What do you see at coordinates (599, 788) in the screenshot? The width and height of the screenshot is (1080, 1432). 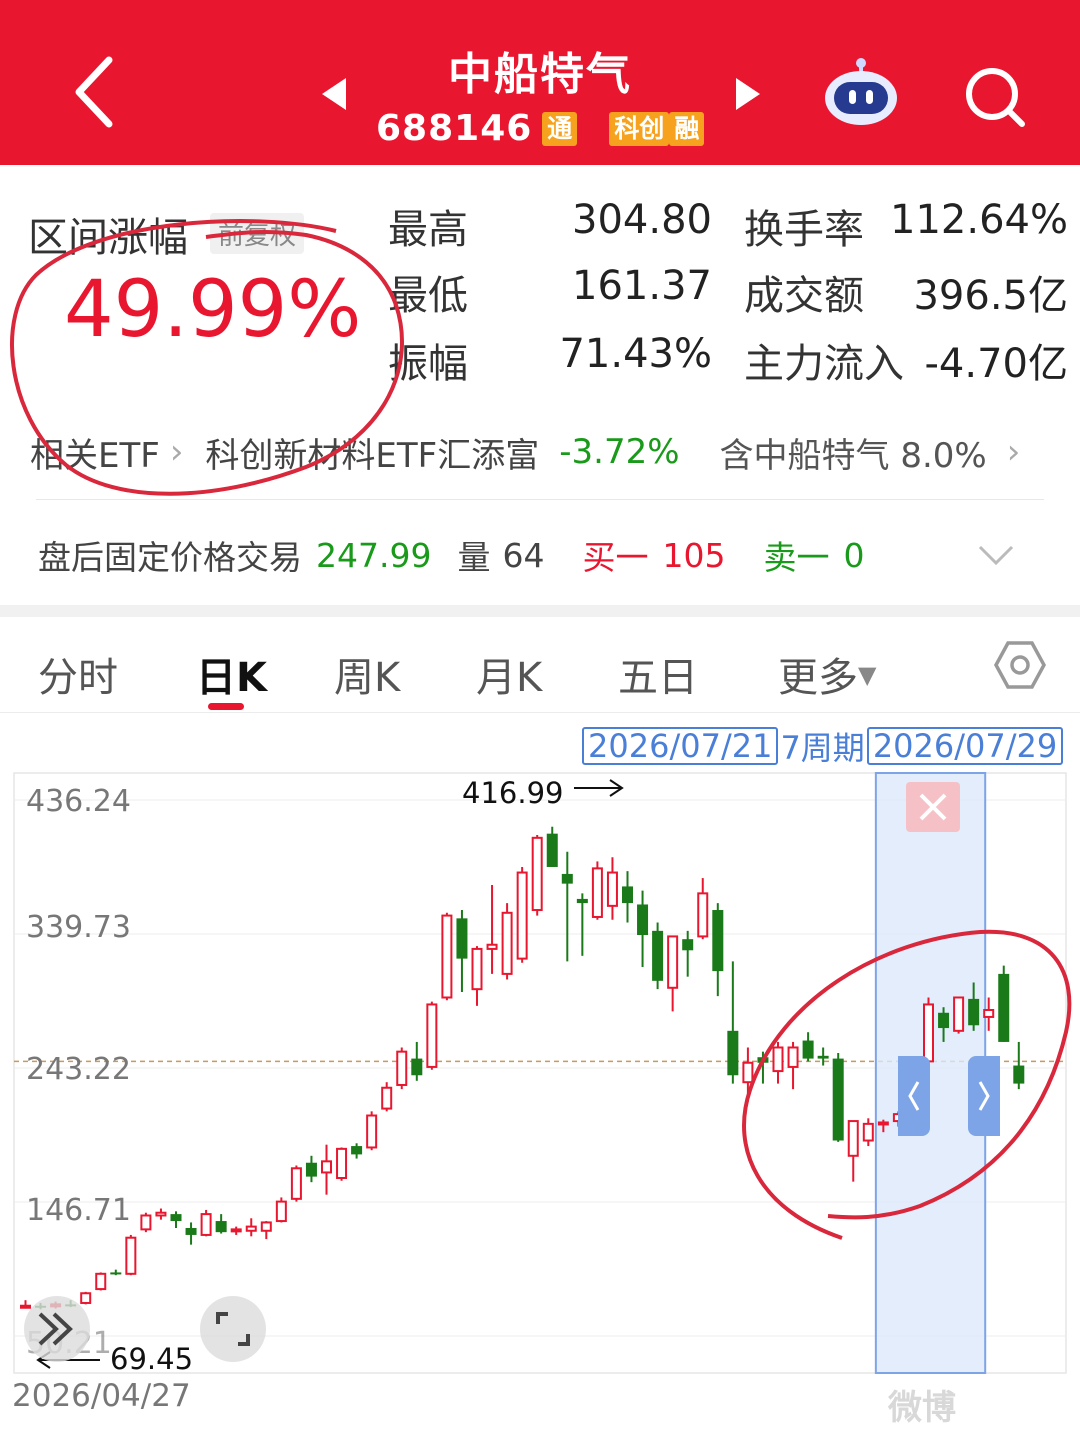 I see `max-arrow-icon` at bounding box center [599, 788].